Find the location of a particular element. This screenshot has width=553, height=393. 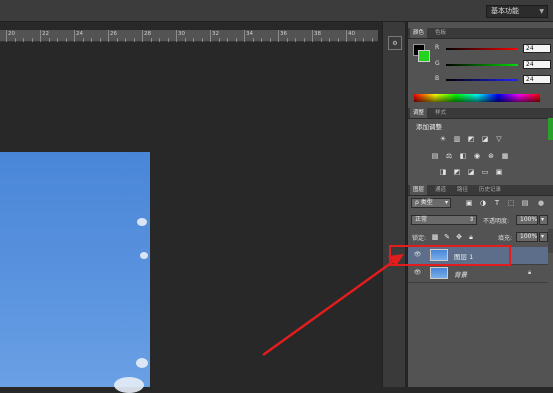

arrow-line is located at coordinates (330, 306).